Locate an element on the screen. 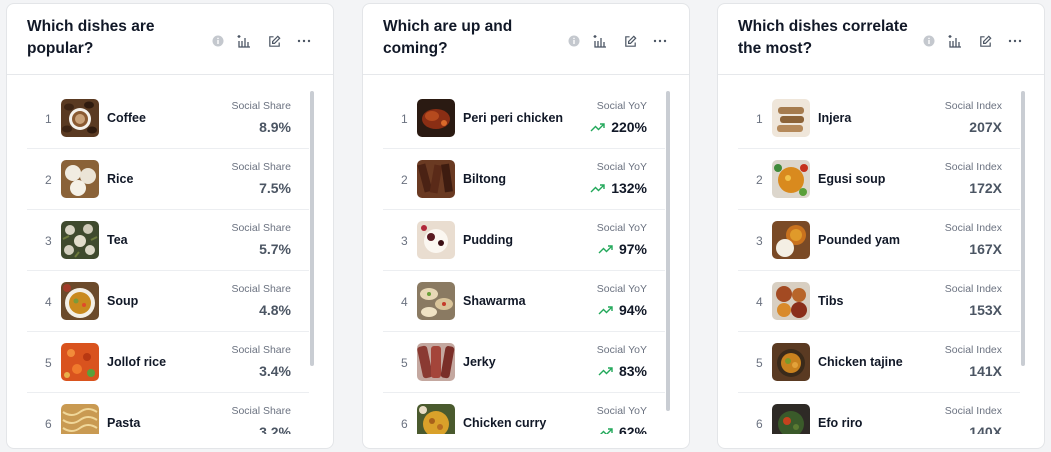 Image resolution: width=1051 pixels, height=452 pixels. list-item: 2 Egusi soup Social Index 172X is located at coordinates (879, 179).